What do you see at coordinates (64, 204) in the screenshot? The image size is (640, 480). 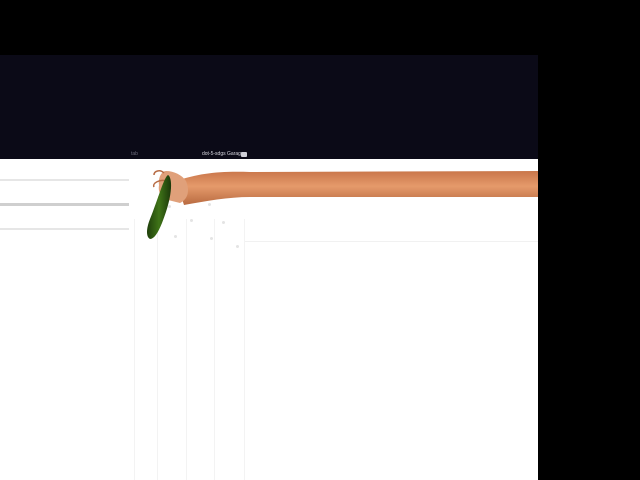 I see `sidebar-item-selected` at bounding box center [64, 204].